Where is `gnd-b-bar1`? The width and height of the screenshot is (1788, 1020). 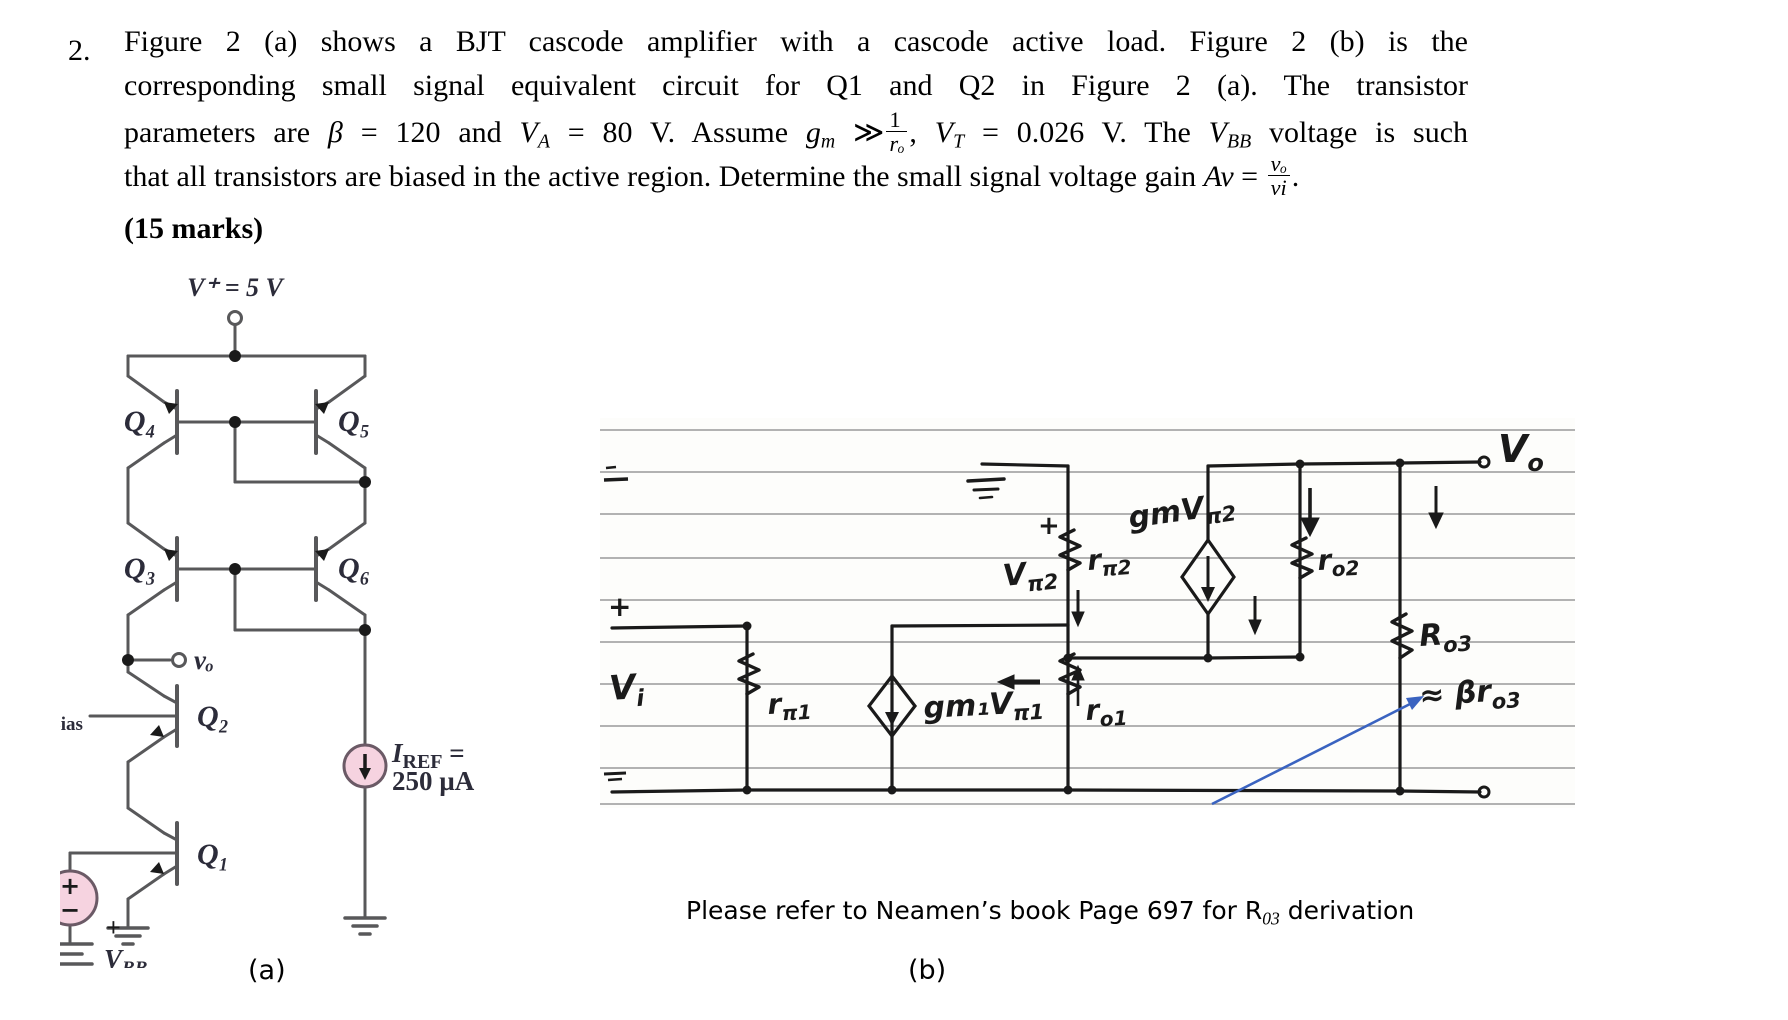 gnd-b-bar1 is located at coordinates (986, 480).